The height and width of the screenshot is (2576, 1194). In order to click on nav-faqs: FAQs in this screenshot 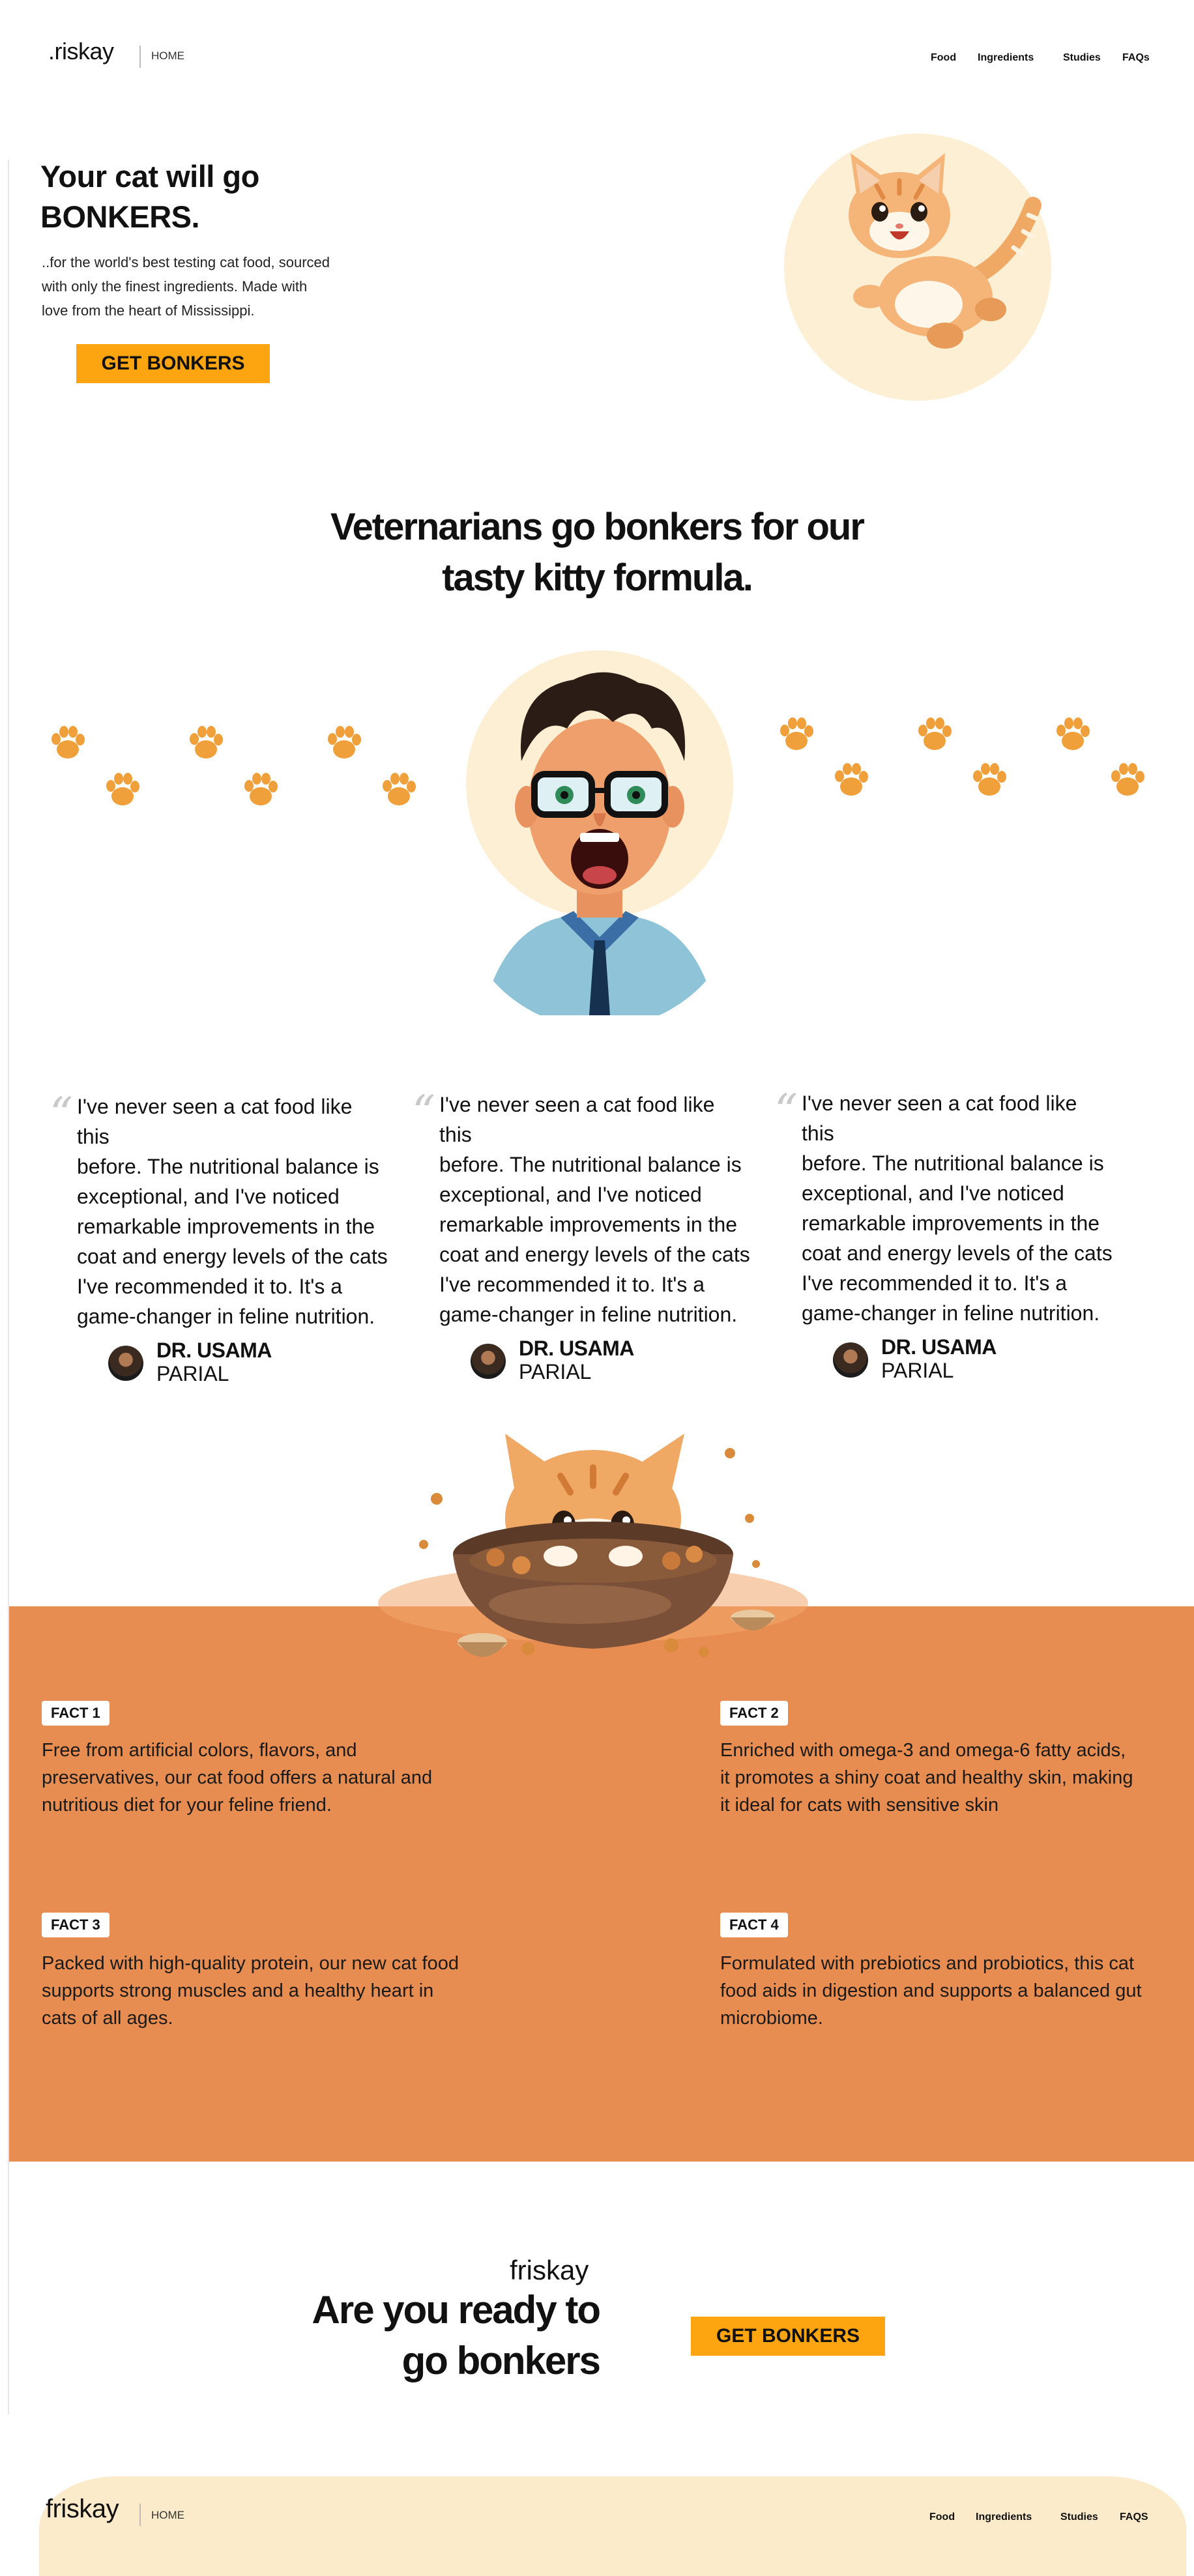, I will do `click(1136, 58)`.